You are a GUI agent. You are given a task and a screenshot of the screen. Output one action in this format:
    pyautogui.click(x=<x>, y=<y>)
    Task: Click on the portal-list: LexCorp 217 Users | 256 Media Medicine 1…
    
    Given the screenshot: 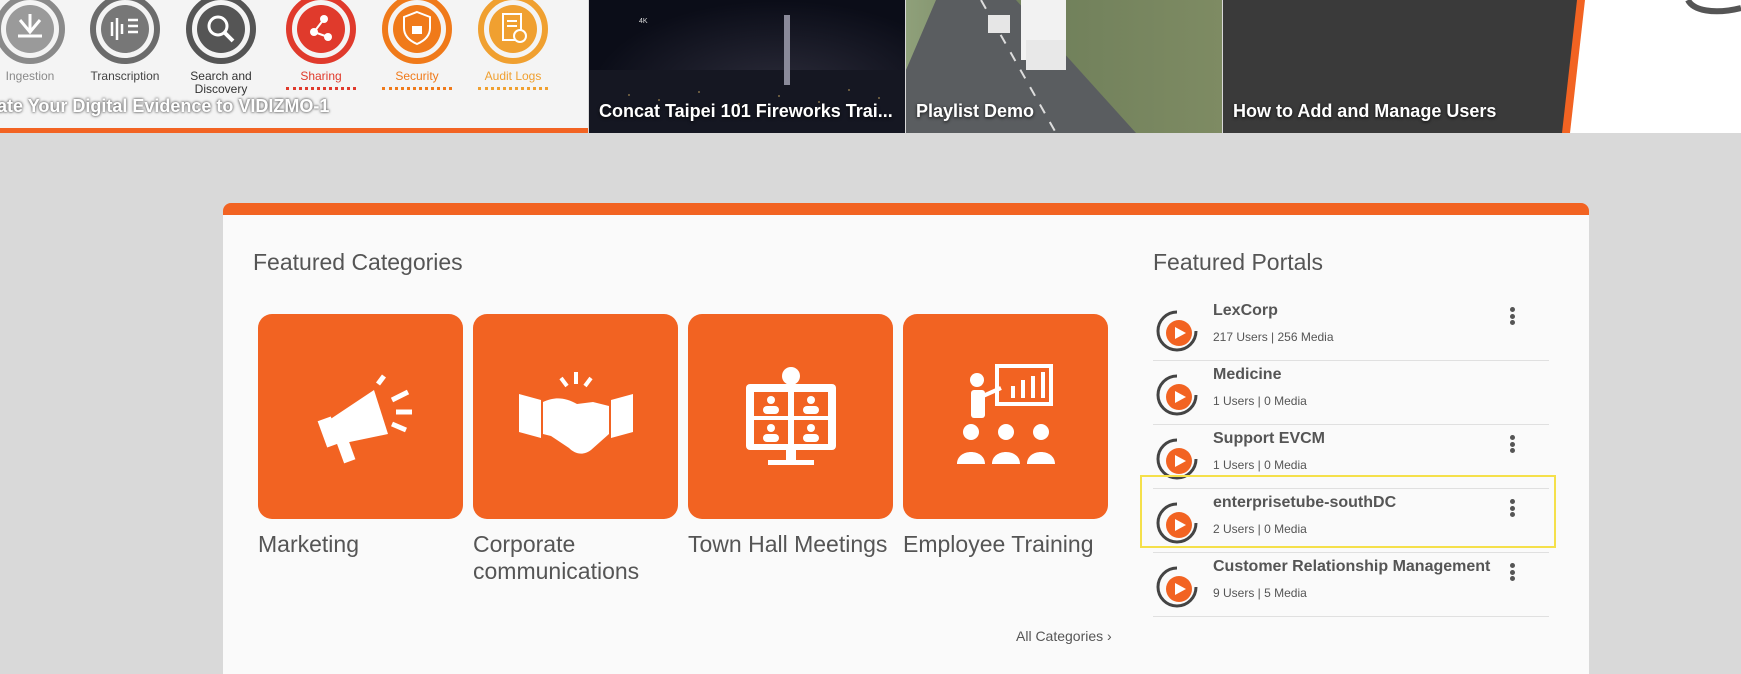 What is the action you would take?
    pyautogui.click(x=1351, y=457)
    